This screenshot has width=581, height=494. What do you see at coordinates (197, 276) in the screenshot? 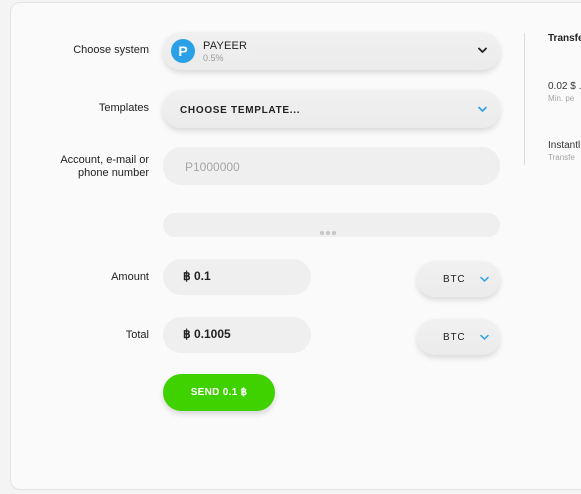
I see `amount-value: ฿ 0.1` at bounding box center [197, 276].